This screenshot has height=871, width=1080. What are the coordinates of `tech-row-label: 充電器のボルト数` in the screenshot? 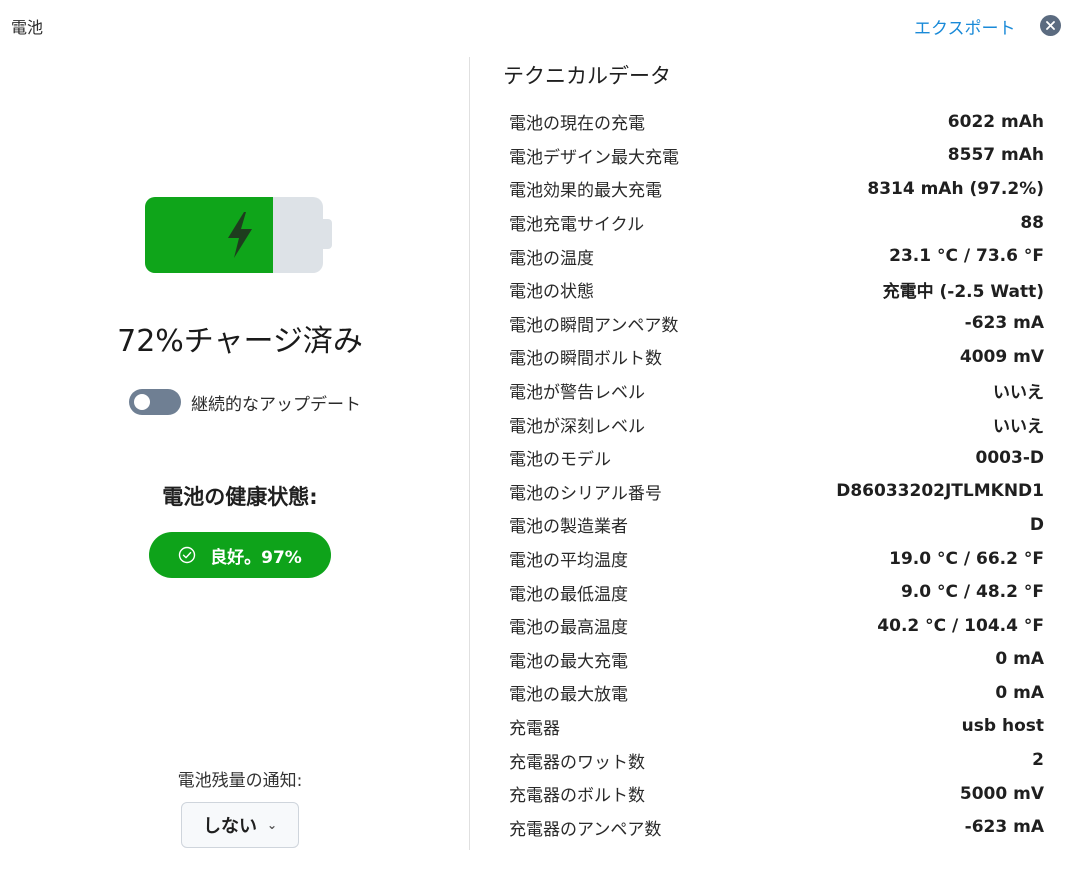 It's located at (577, 796).